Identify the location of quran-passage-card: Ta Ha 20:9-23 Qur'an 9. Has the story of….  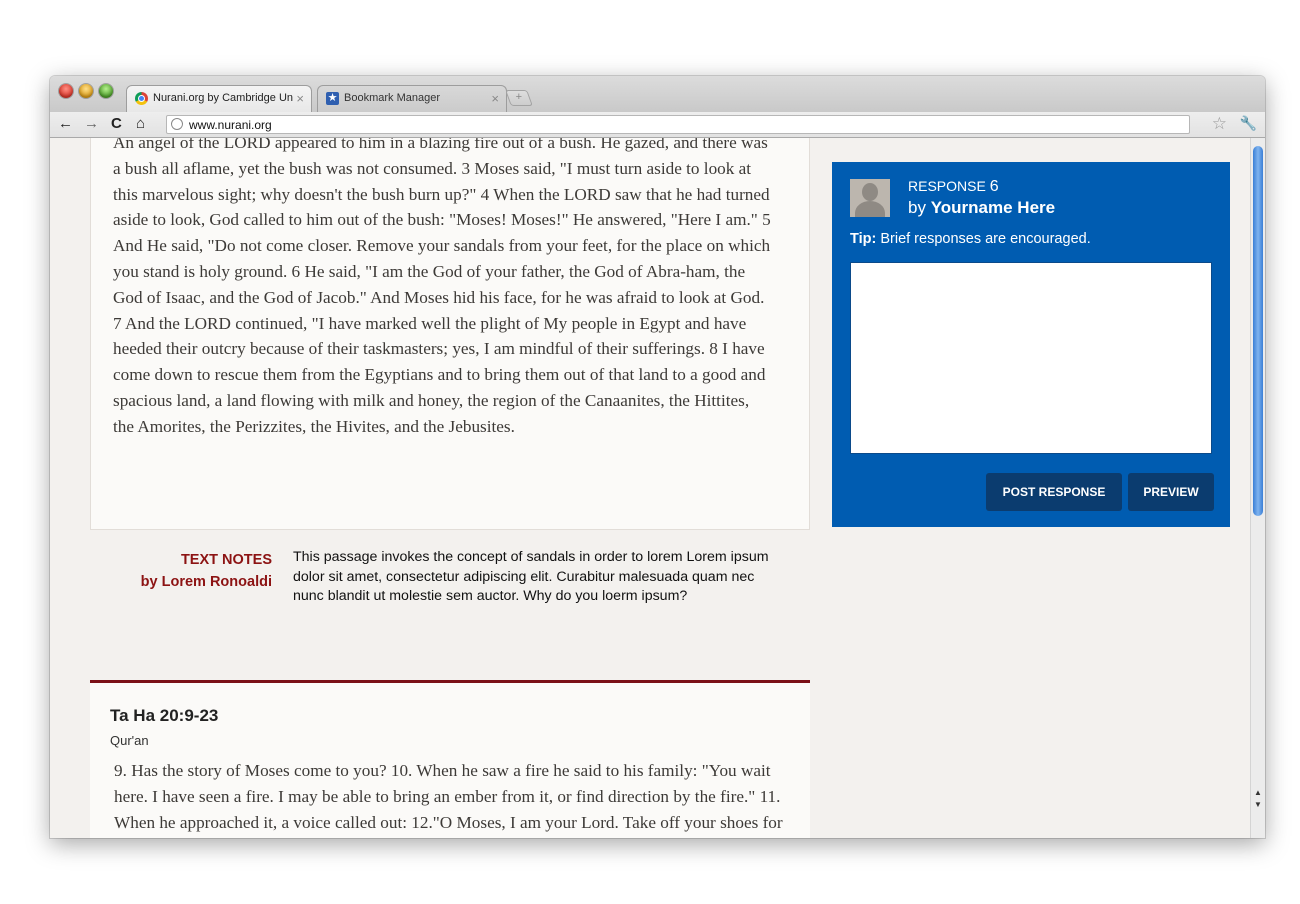
(450, 759).